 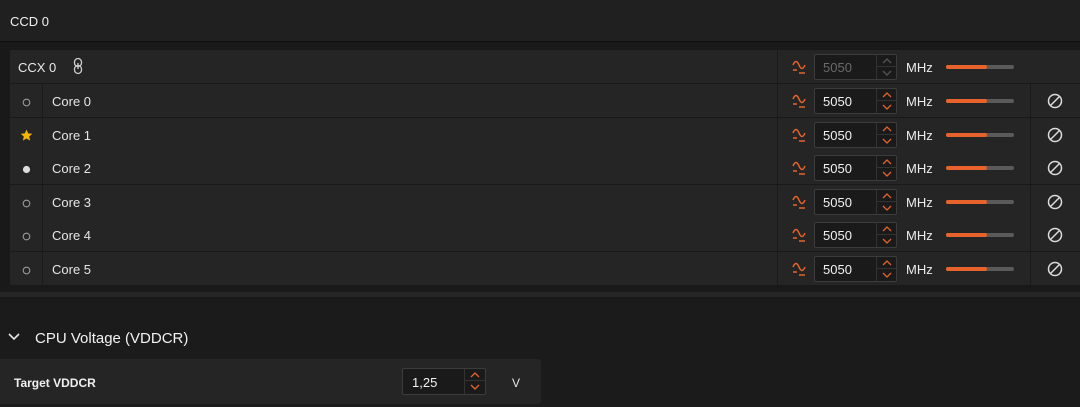 What do you see at coordinates (545, 134) in the screenshot?
I see `core-row: Core 1 5050 MHz` at bounding box center [545, 134].